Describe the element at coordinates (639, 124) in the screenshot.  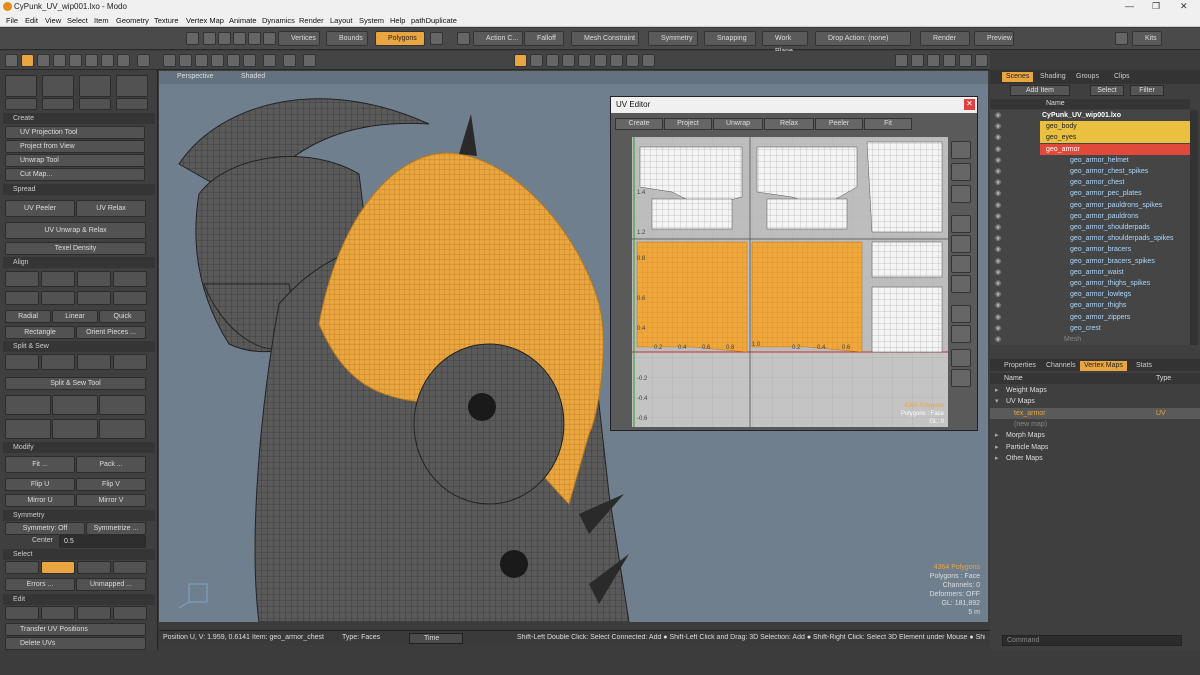
I see `uv-tab-create: Create` at that location.